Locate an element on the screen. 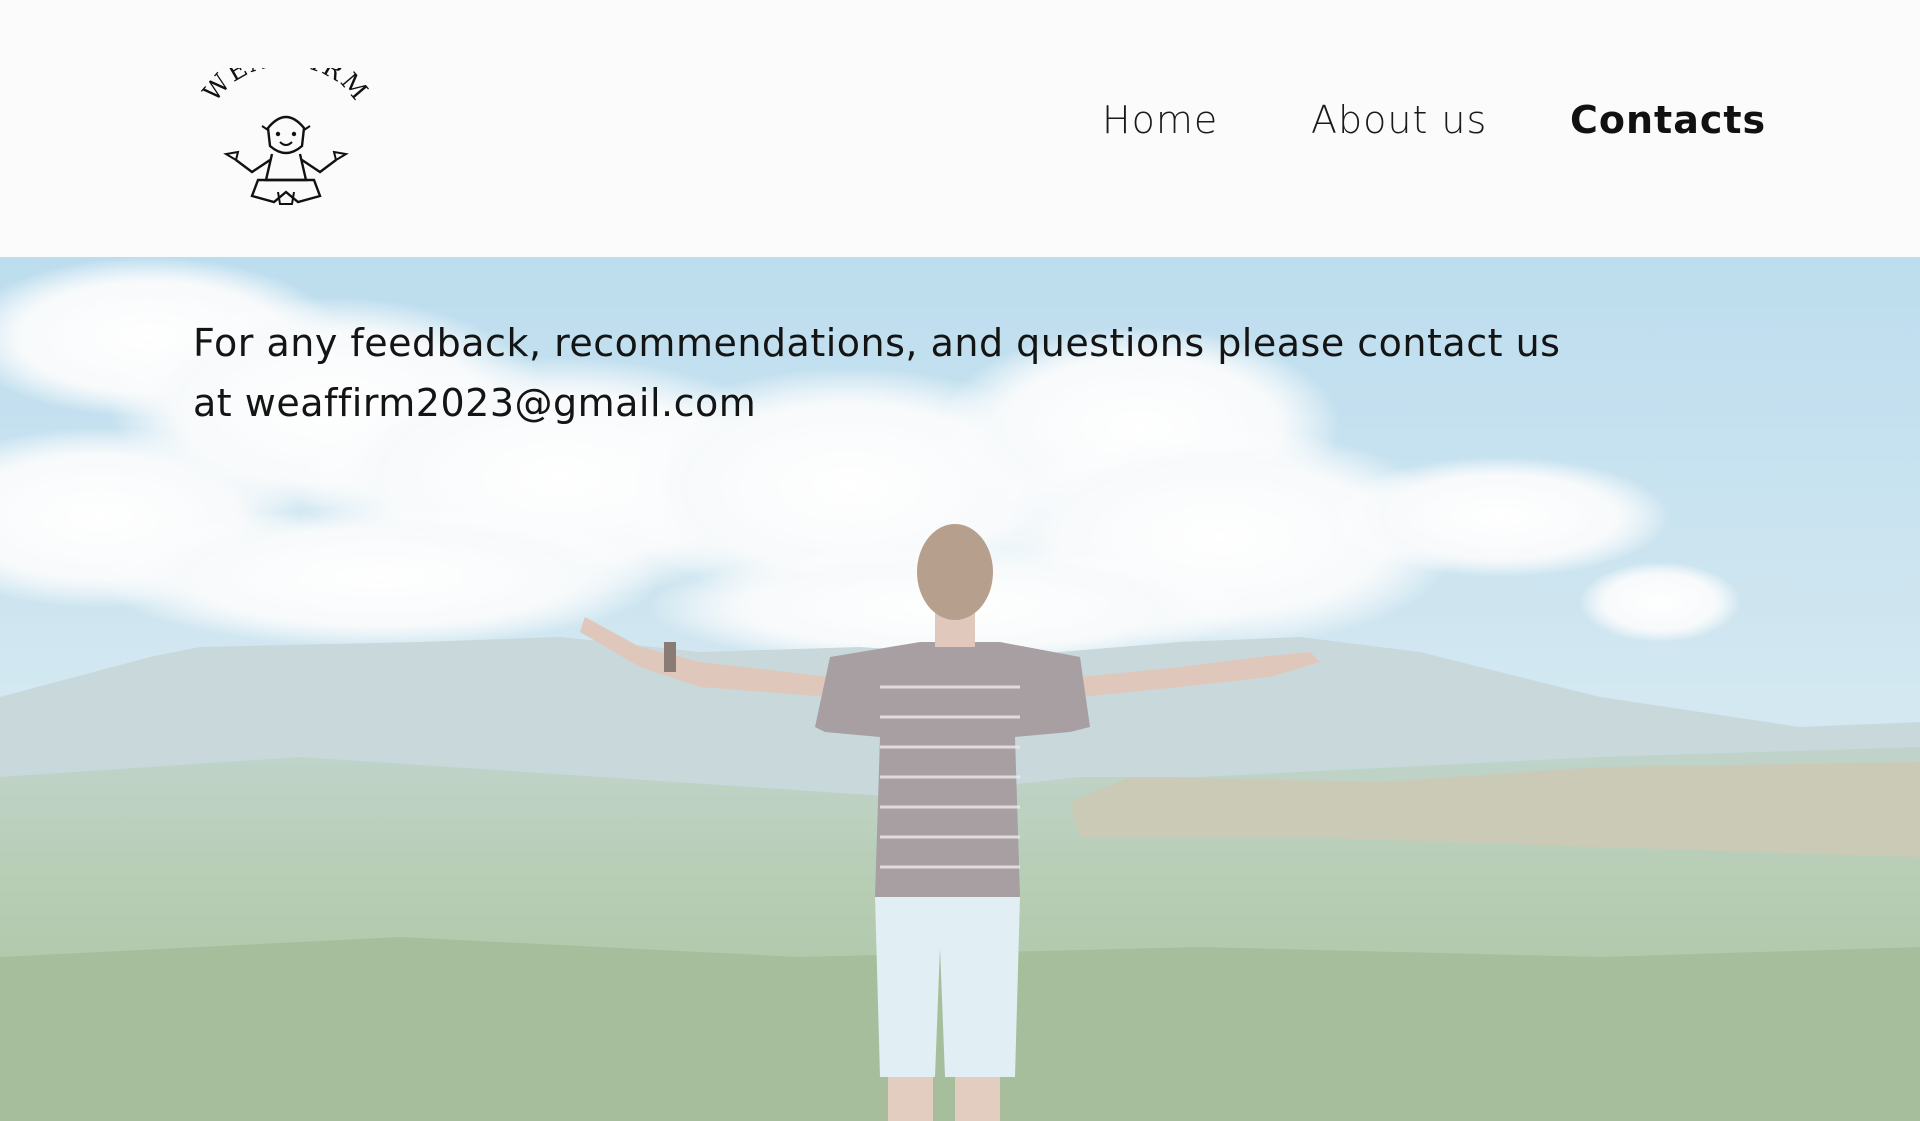  nav-link-contacts: Contacts is located at coordinates (1668, 120).